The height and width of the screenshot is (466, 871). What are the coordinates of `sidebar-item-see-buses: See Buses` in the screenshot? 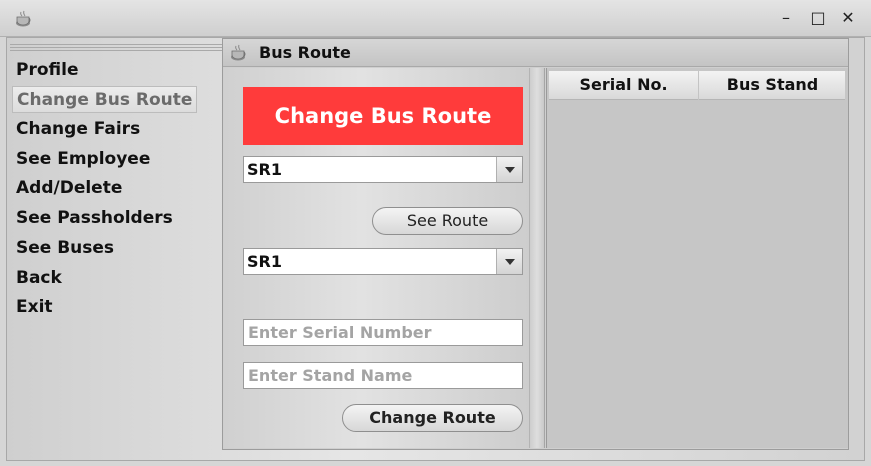 It's located at (65, 248).